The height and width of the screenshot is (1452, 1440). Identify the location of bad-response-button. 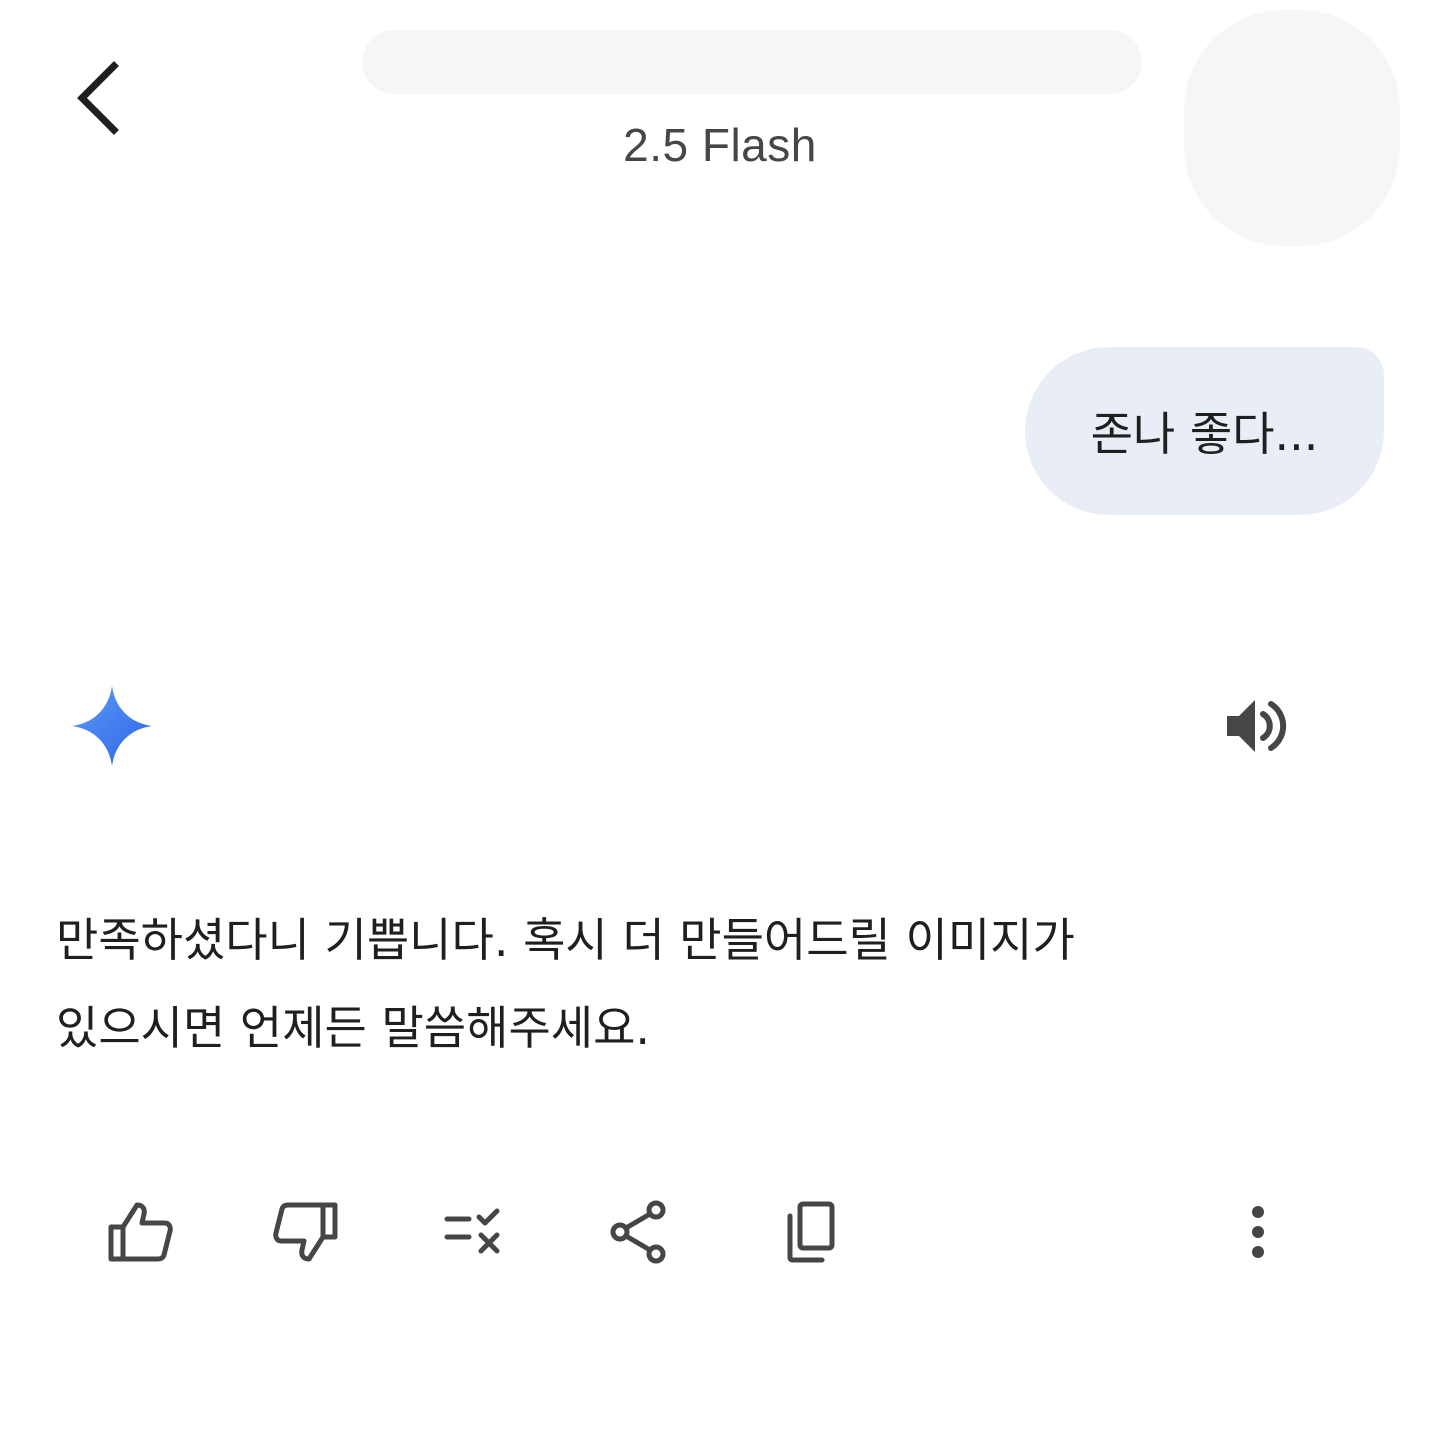
(306, 1232).